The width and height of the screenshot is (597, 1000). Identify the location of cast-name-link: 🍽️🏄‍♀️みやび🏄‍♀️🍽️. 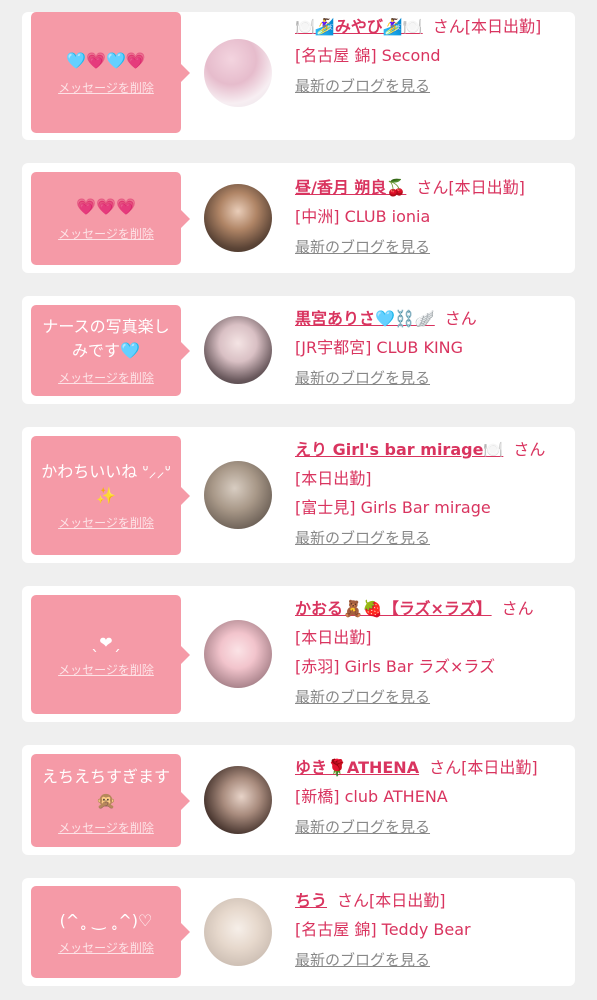
(359, 26).